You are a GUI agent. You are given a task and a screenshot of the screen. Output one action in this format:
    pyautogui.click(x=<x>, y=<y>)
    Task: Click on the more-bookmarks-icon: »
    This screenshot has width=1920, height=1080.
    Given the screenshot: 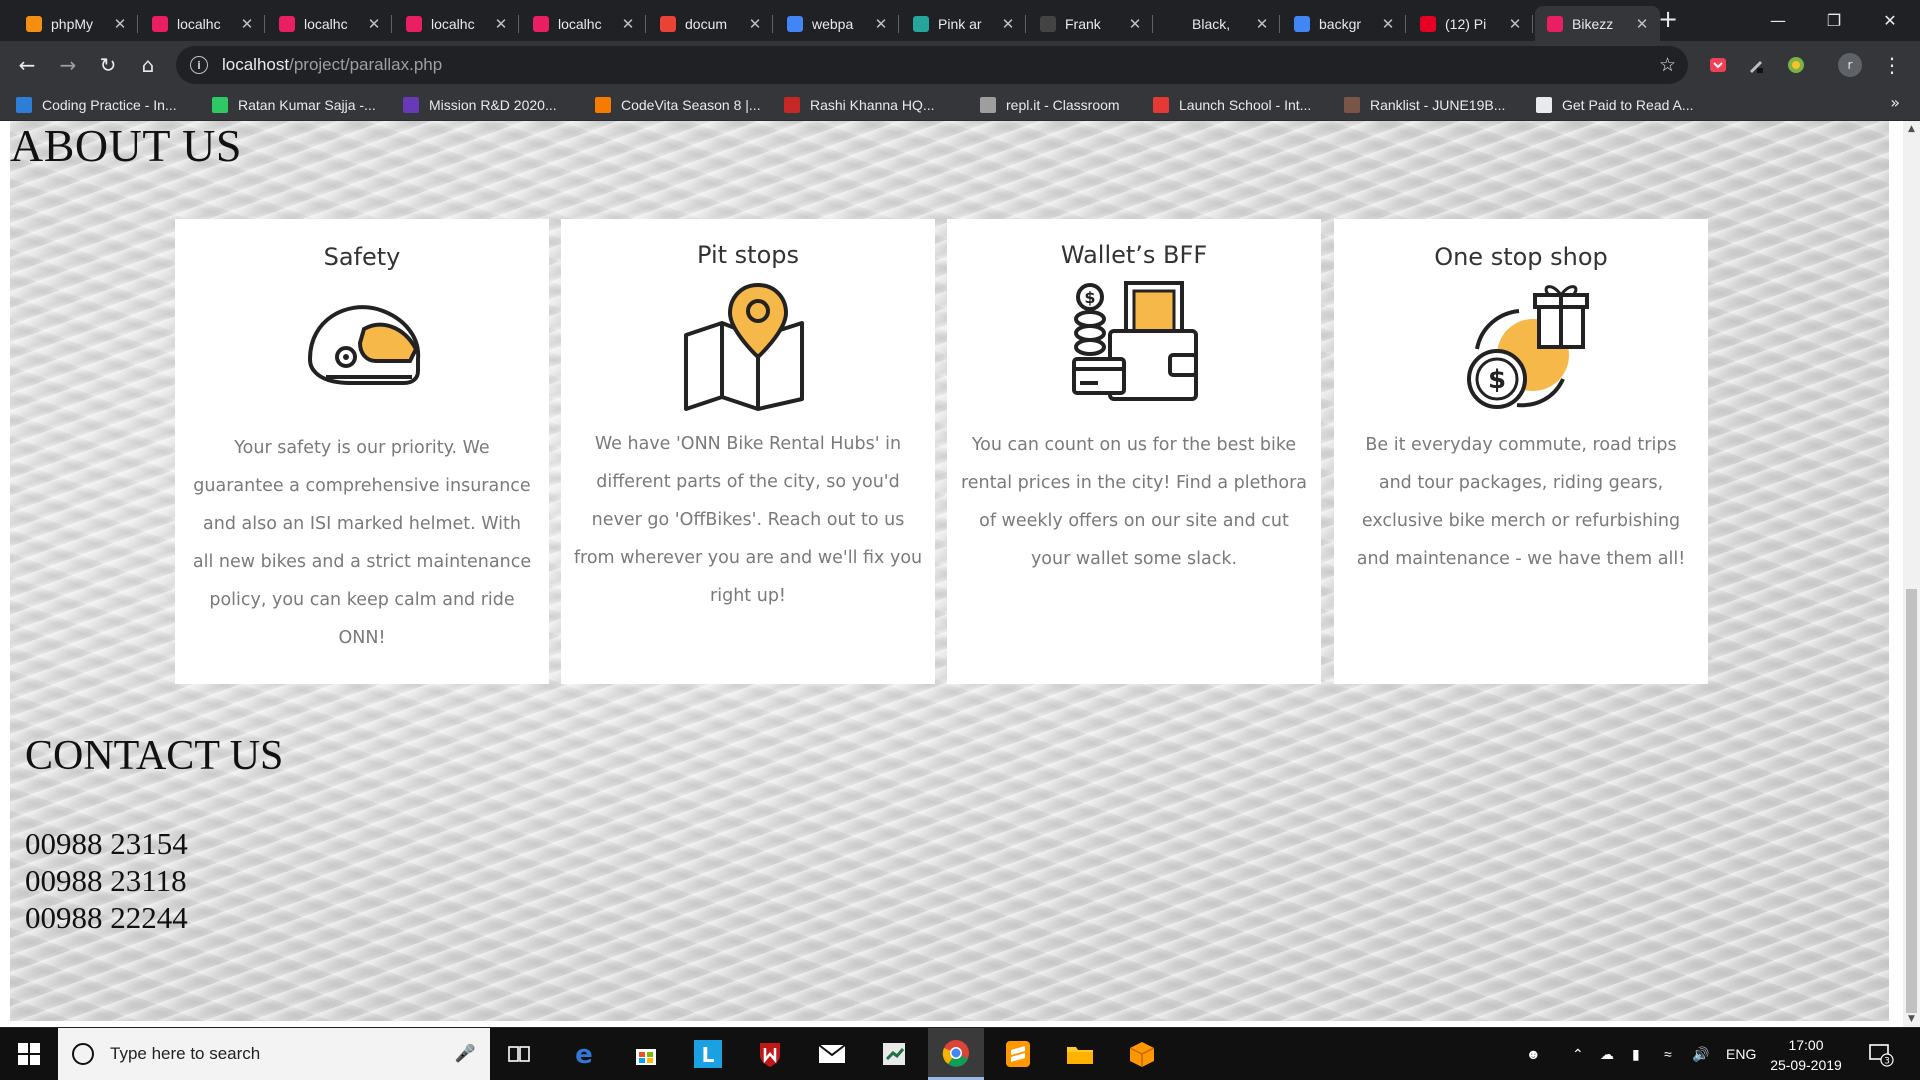 What is the action you would take?
    pyautogui.click(x=1895, y=102)
    